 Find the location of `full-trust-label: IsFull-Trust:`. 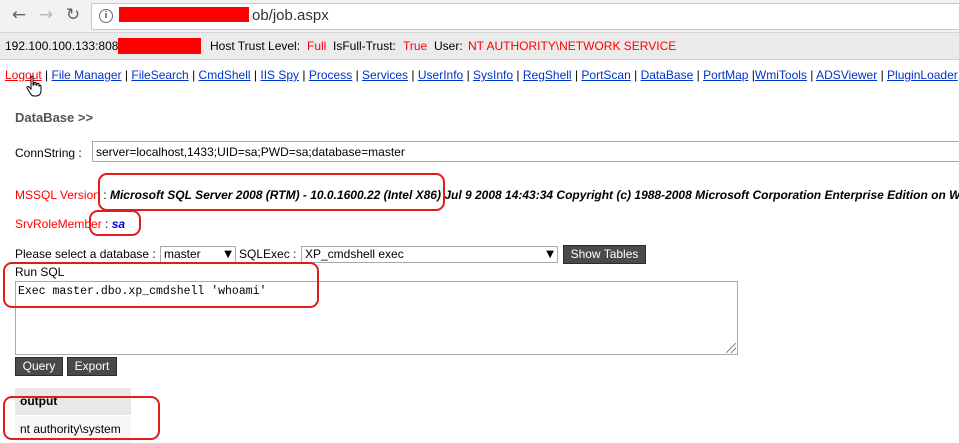

full-trust-label: IsFull-Trust: is located at coordinates (364, 46).